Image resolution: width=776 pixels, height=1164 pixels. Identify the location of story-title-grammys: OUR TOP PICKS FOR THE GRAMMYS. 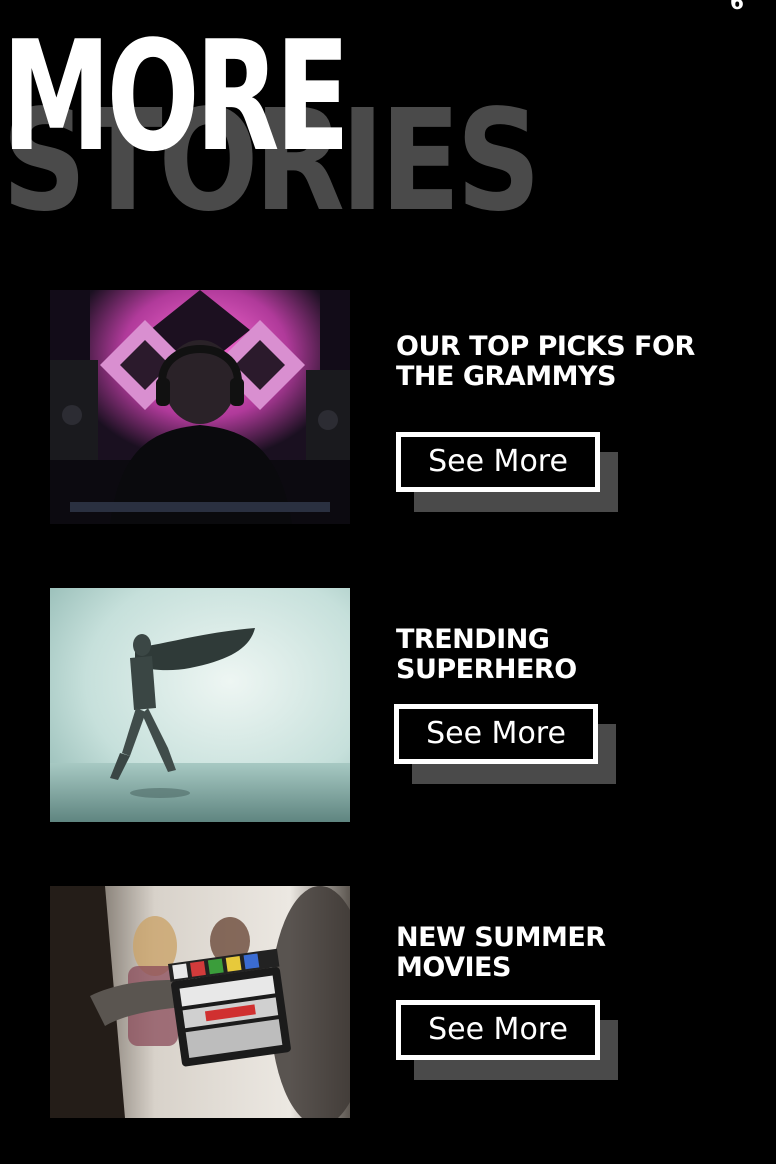
(556, 362).